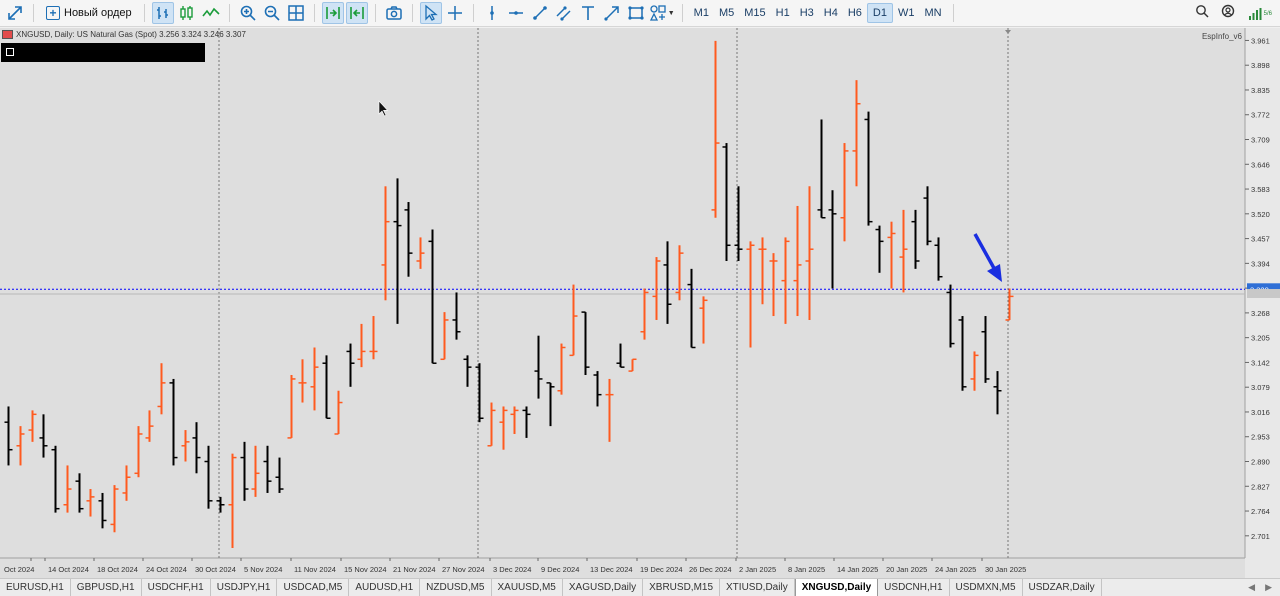 This screenshot has width=1280, height=596. Describe the element at coordinates (414, 569) in the screenshot. I see `date-tick-label: 21 Nov 2024` at that location.